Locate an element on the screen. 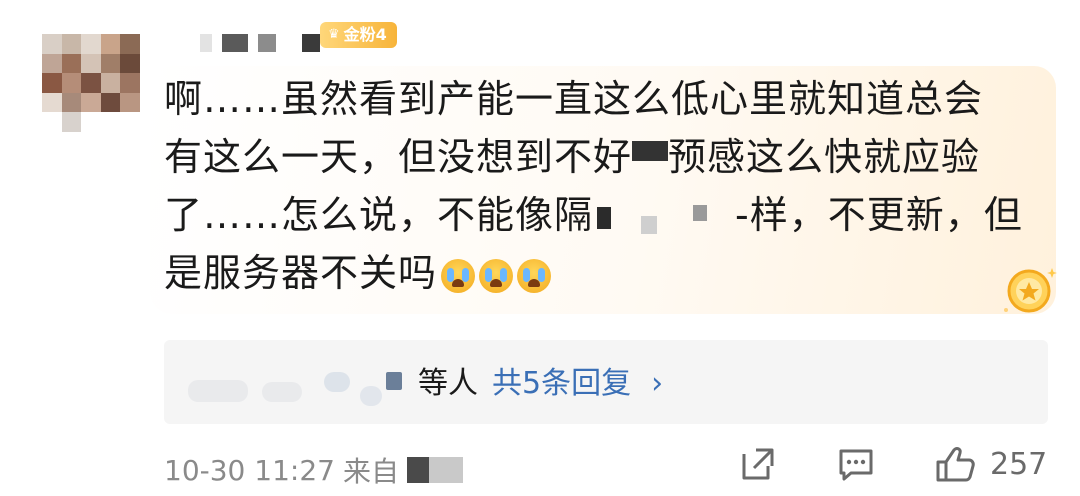  comment-line-1: 啊……虽然看到产能一直这么低心里就知道总会 is located at coordinates (574, 99).